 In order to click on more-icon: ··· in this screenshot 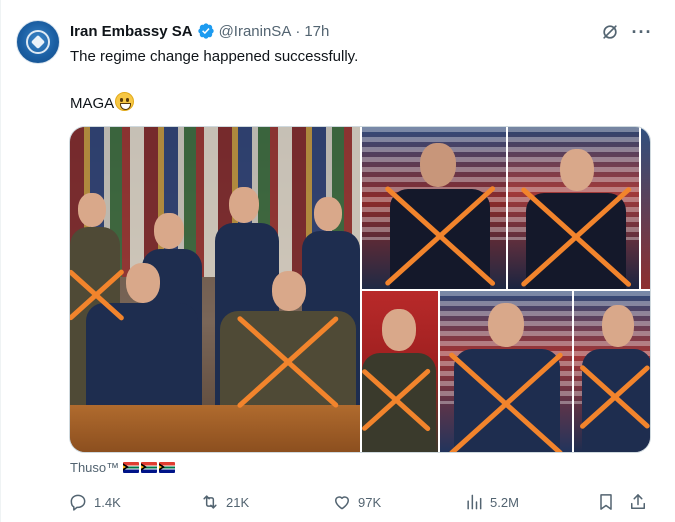, I will do `click(642, 32)`.